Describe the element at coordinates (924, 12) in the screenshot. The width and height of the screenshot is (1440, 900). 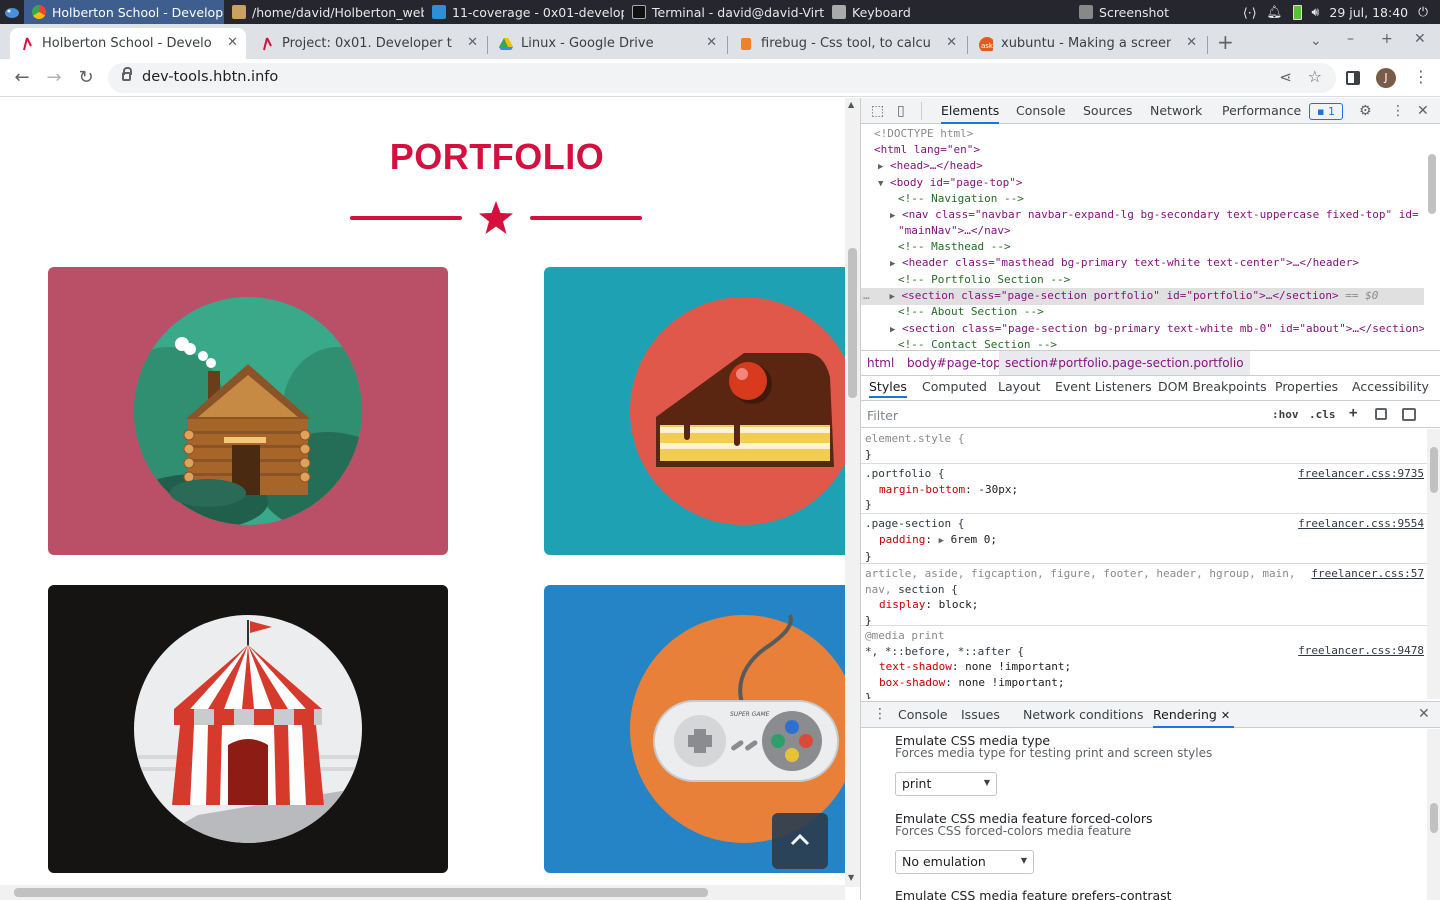
I see `taskbar-item-keyboard: Keyboard` at that location.